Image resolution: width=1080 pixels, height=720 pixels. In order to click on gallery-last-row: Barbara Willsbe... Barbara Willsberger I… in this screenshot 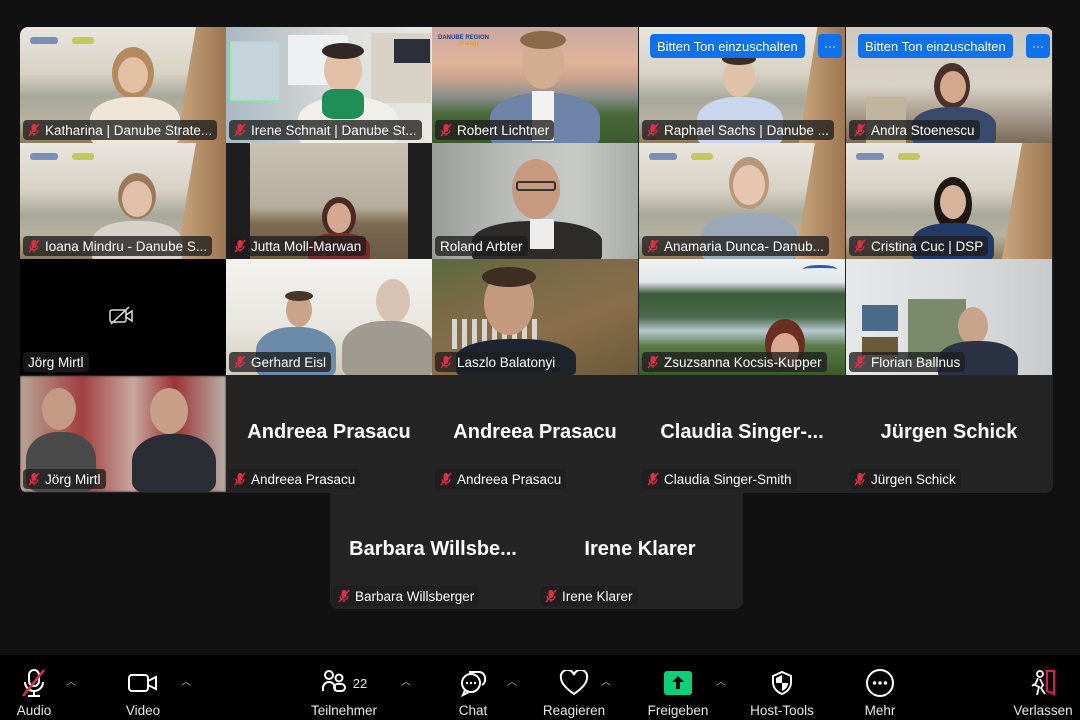, I will do `click(536, 551)`.